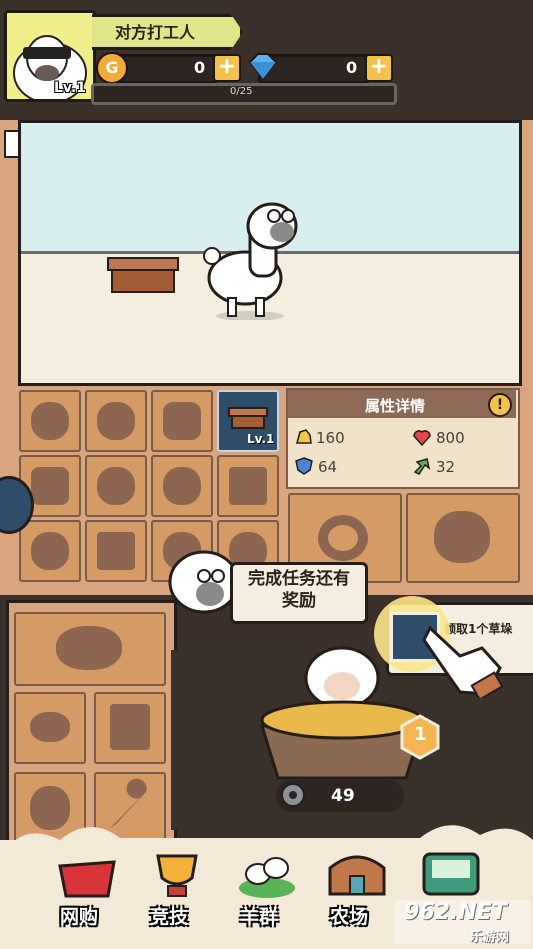 This screenshot has width=533, height=949. I want to click on nav-flock: 羊群, so click(267, 895).